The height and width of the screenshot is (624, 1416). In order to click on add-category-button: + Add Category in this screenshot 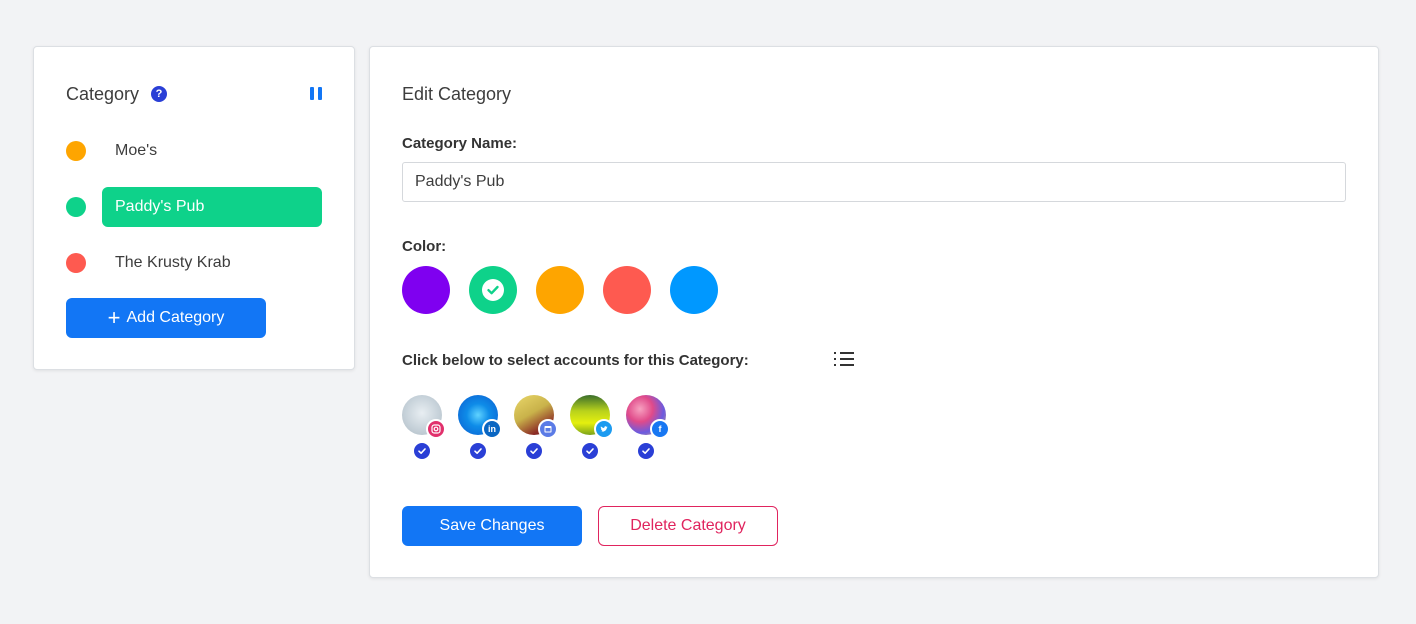, I will do `click(166, 318)`.